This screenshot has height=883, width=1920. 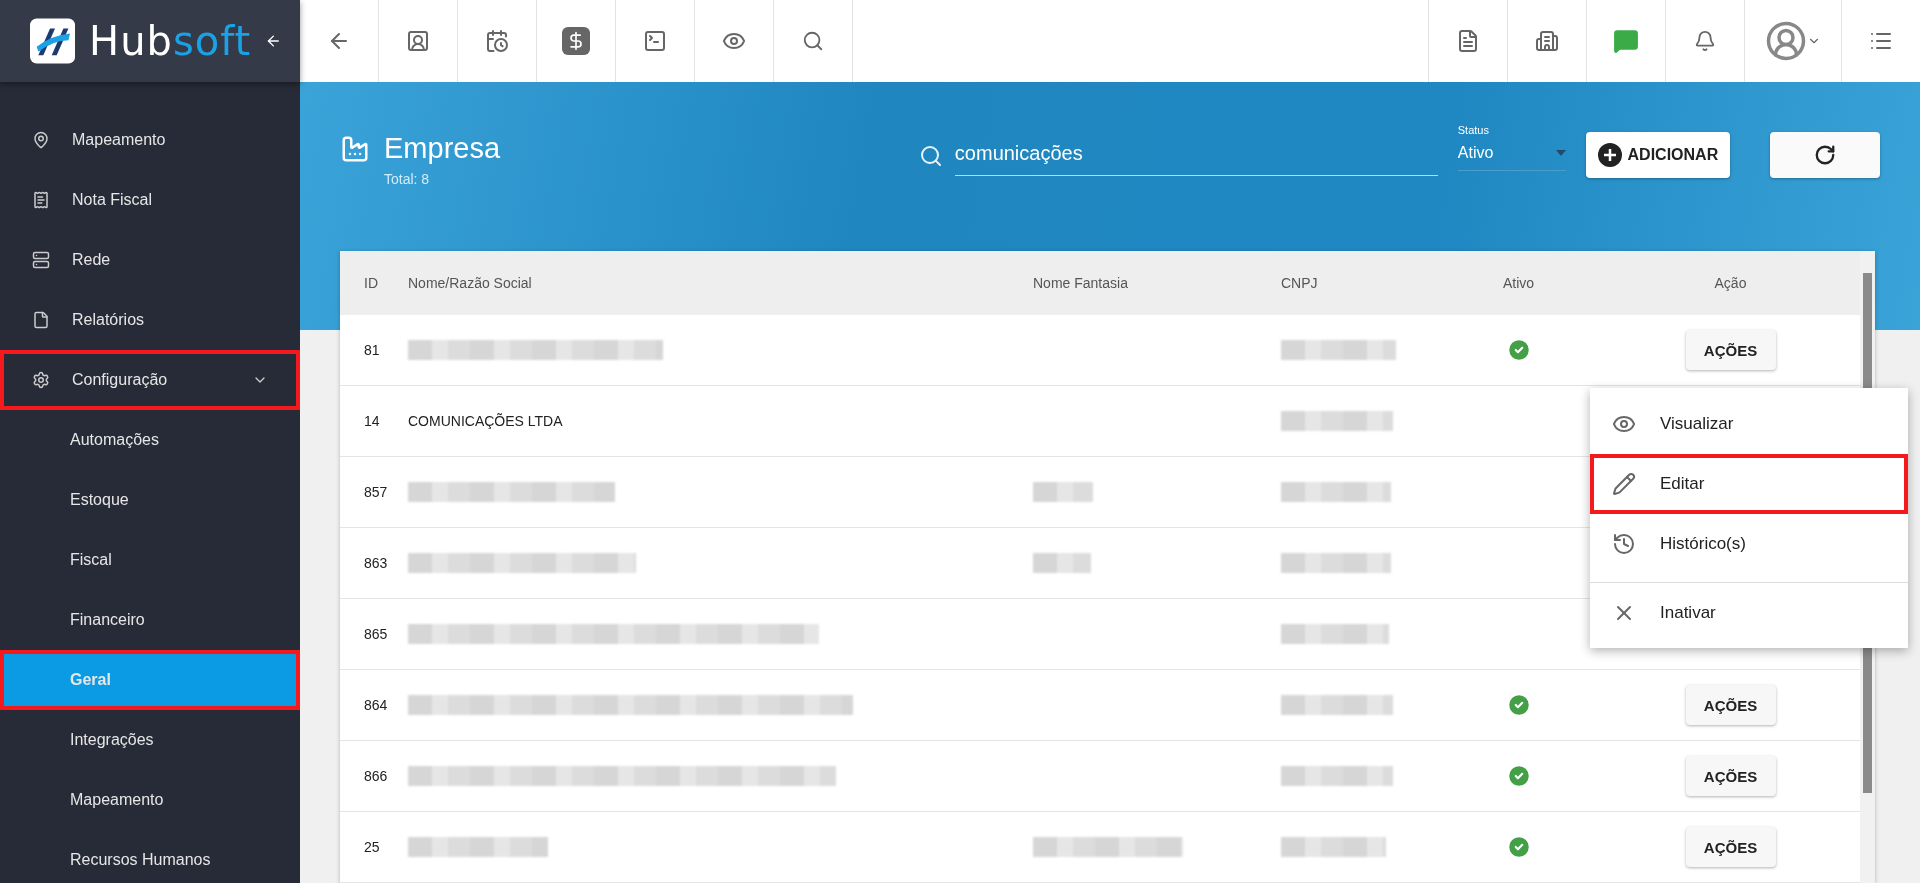 I want to click on column-header: Nome Fantasia, so click(x=1081, y=283).